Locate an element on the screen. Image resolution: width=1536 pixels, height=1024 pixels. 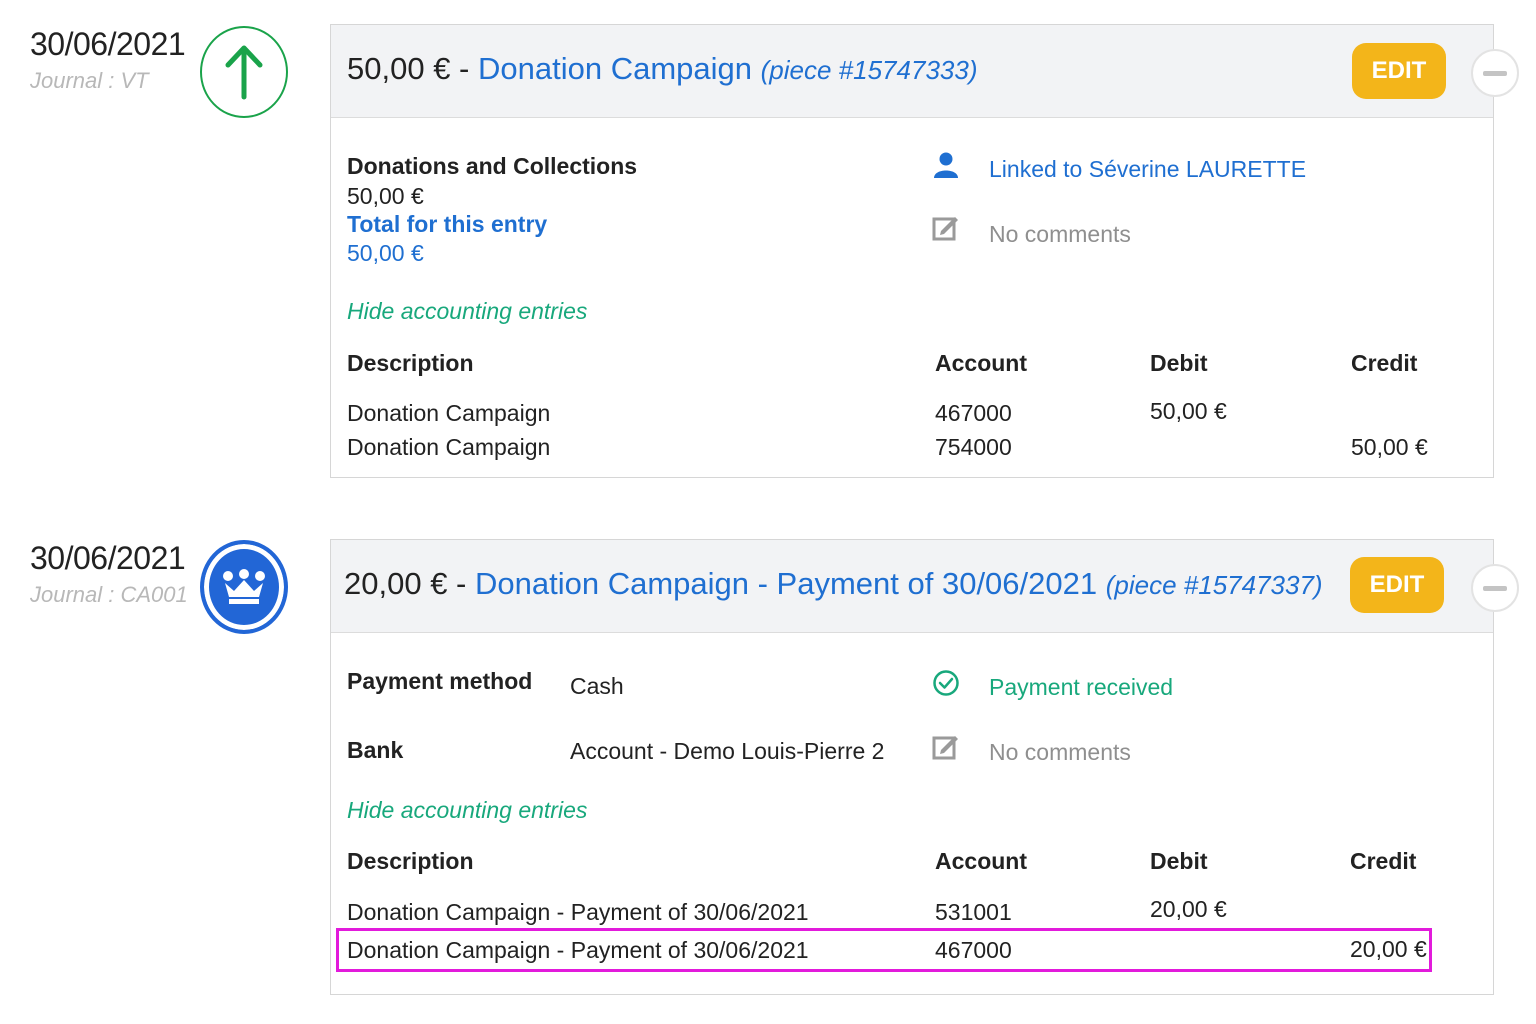
linked-user-link: Linked to Séverine LAURETTE is located at coordinates (1147, 169).